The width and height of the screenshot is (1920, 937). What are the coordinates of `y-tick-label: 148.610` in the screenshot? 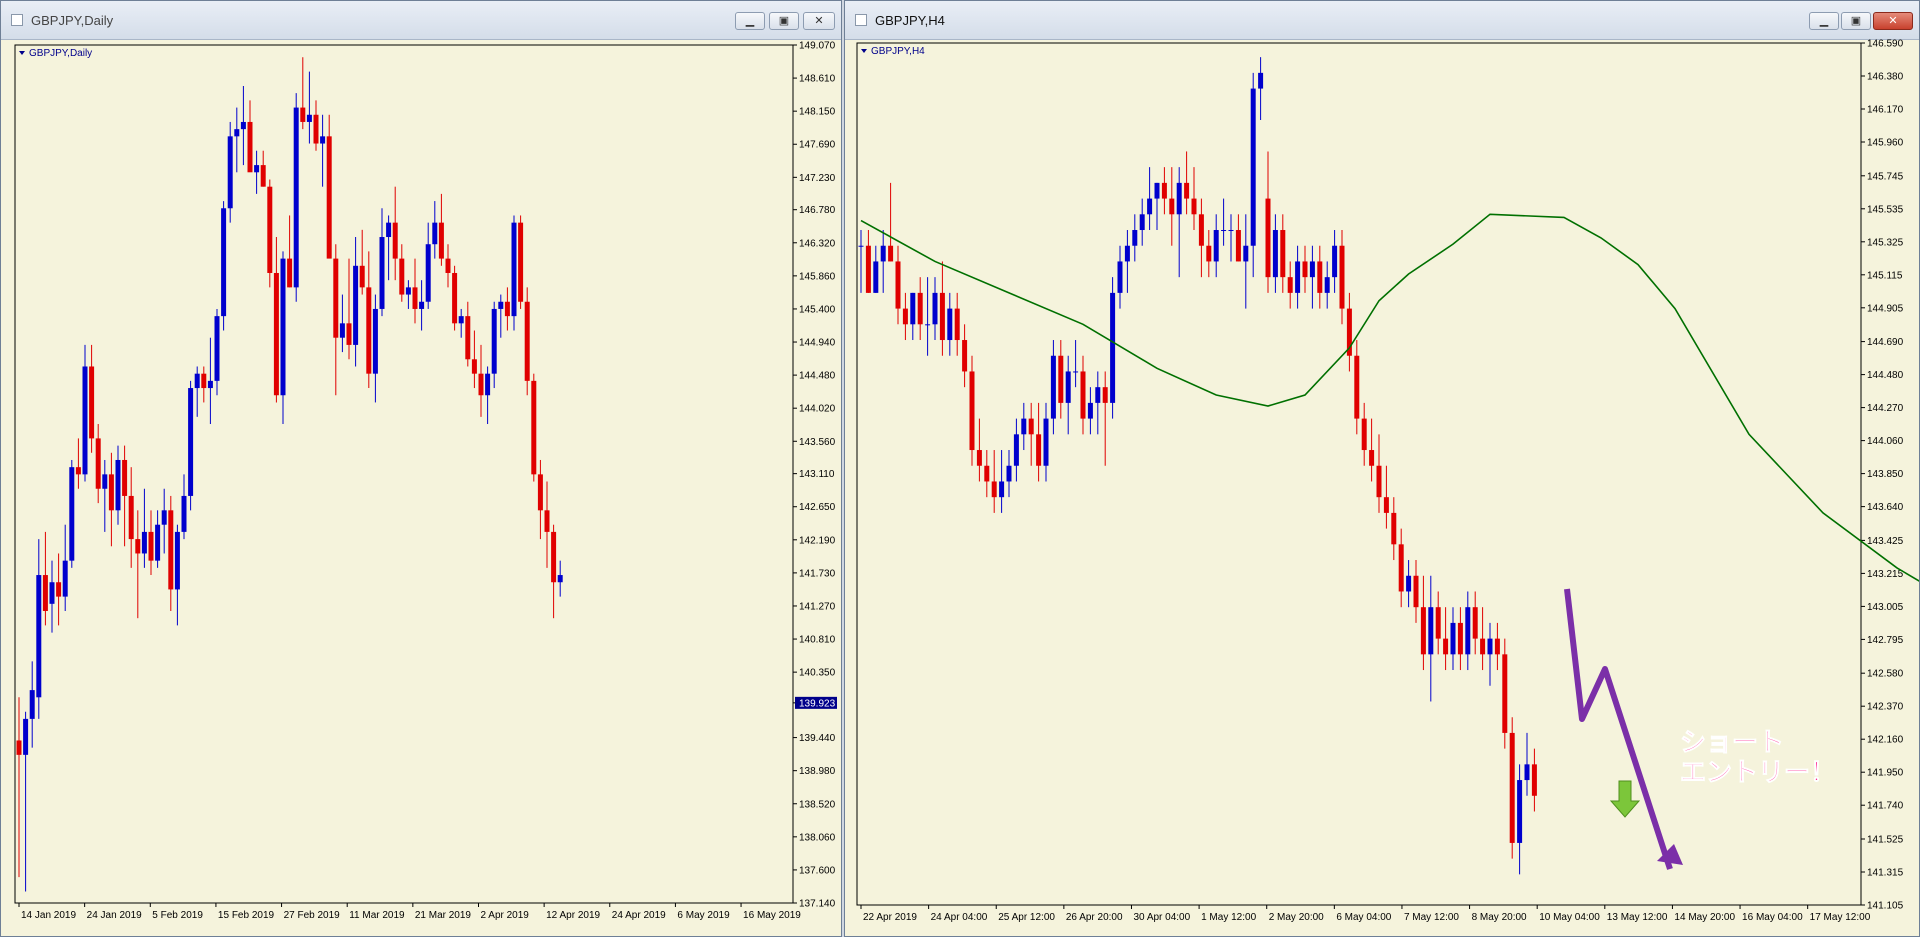 It's located at (817, 79).